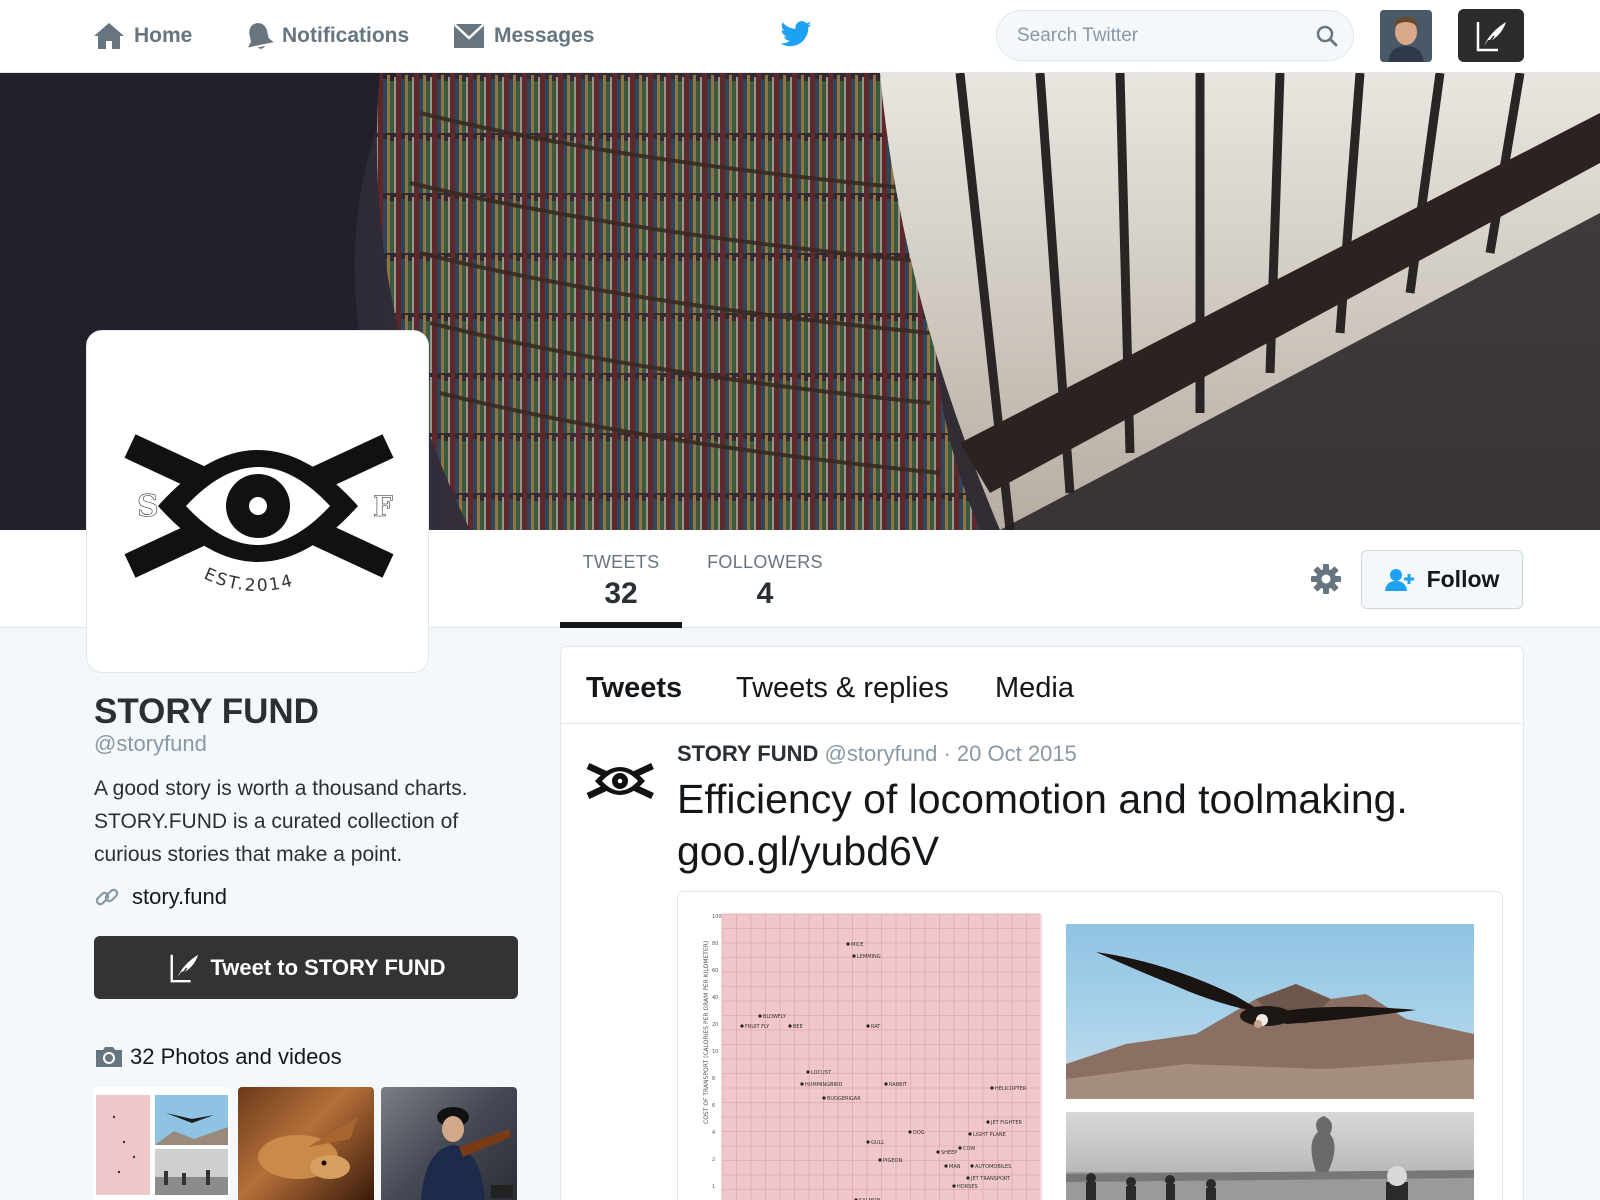  Describe the element at coordinates (1270, 1011) in the screenshot. I see `condor-photo` at that location.